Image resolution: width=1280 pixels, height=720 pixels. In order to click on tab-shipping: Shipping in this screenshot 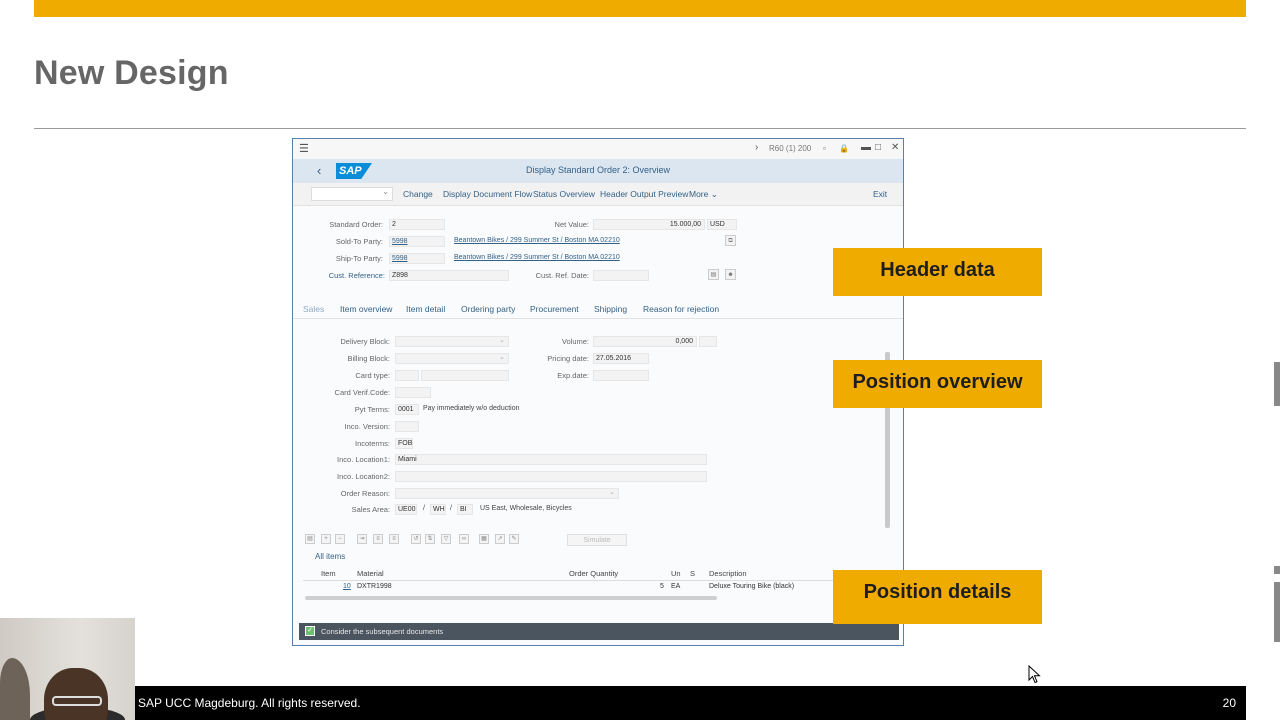, I will do `click(610, 309)`.